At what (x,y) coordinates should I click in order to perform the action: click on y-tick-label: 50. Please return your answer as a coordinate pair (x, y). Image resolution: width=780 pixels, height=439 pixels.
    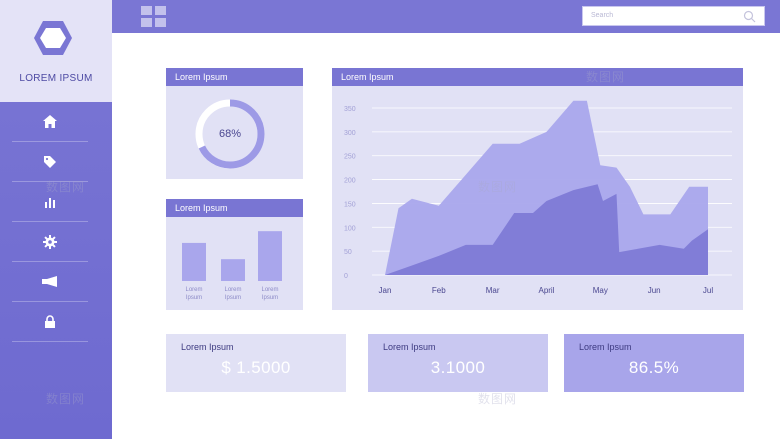
    Looking at the image, I should click on (348, 252).